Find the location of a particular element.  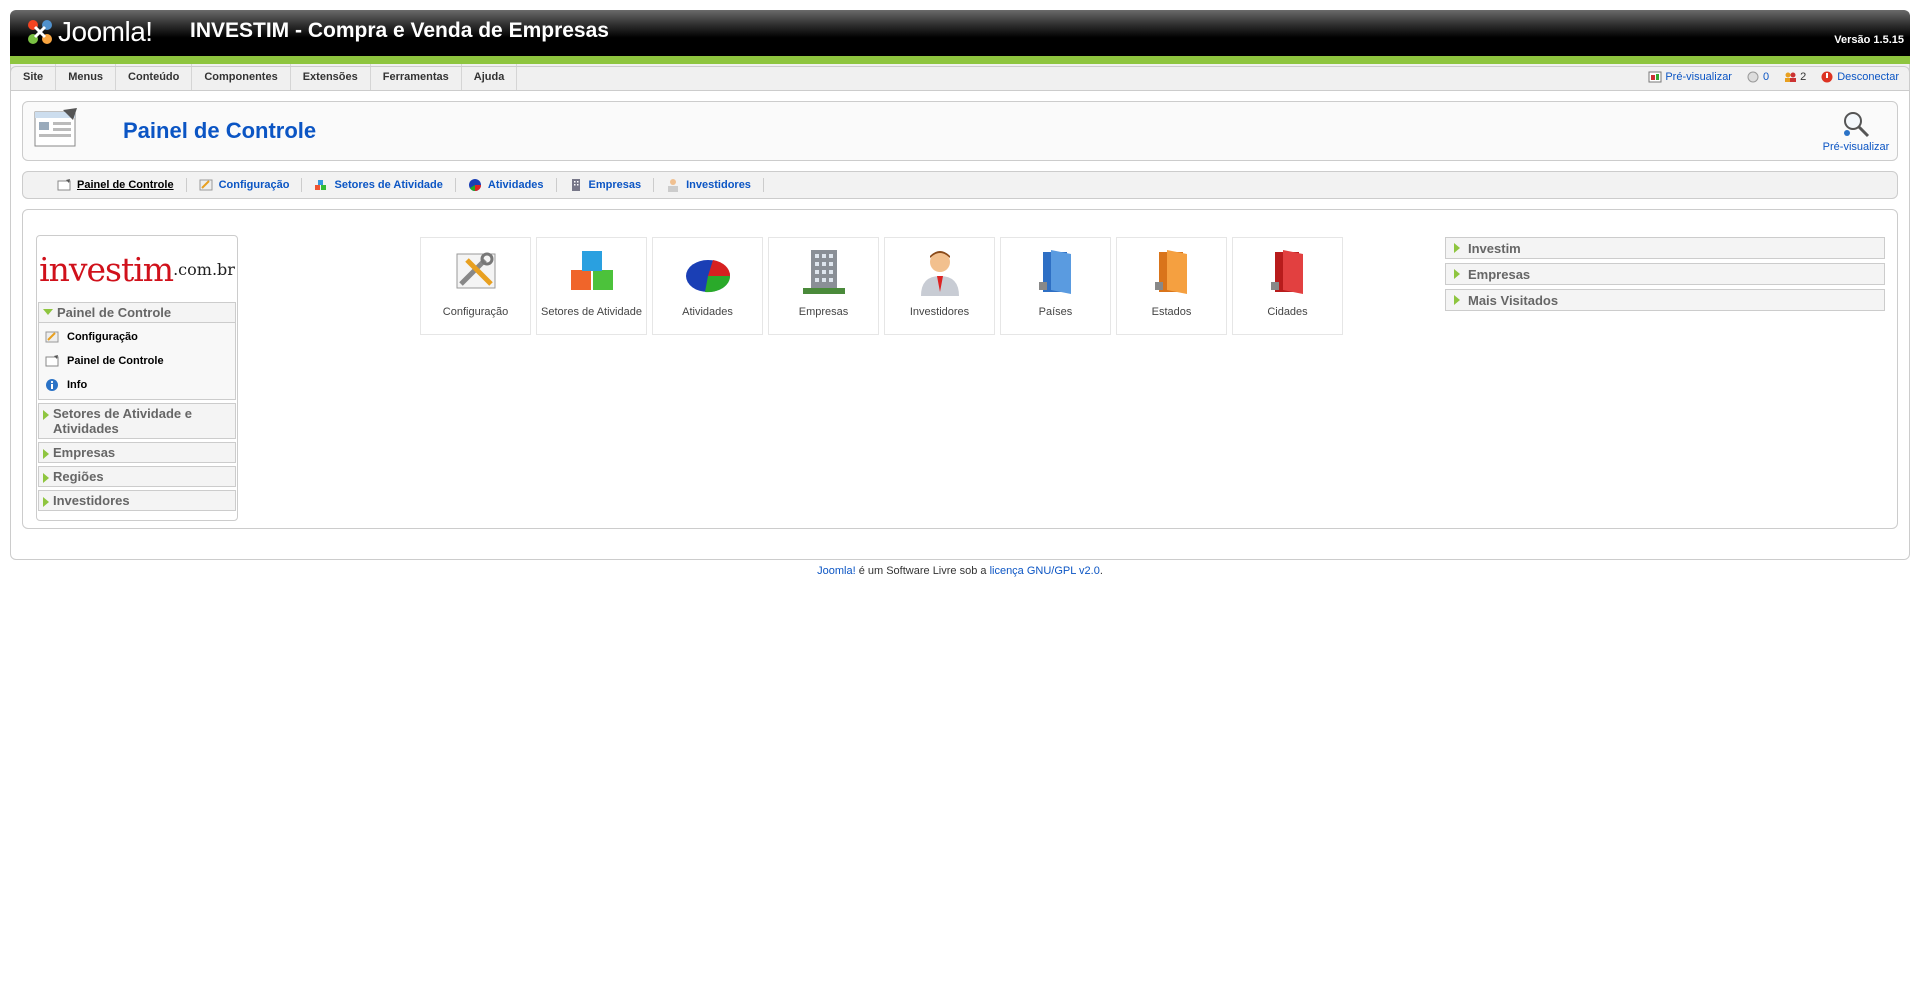

quickicon-paises: Países is located at coordinates (1055, 286).